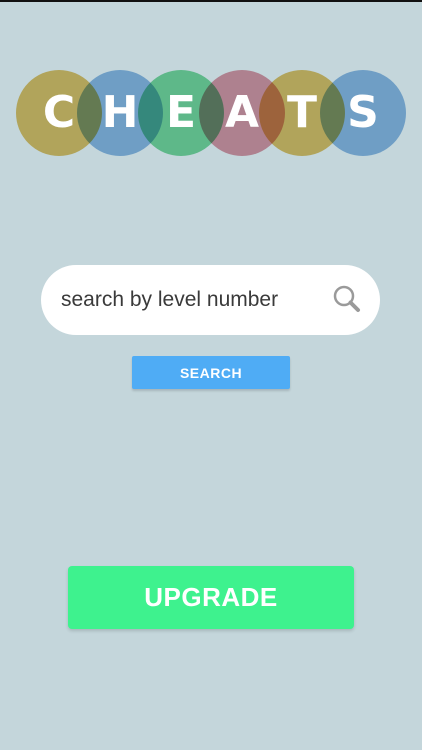 This screenshot has width=422, height=750. Describe the element at coordinates (348, 300) in the screenshot. I see `search-icon` at that location.